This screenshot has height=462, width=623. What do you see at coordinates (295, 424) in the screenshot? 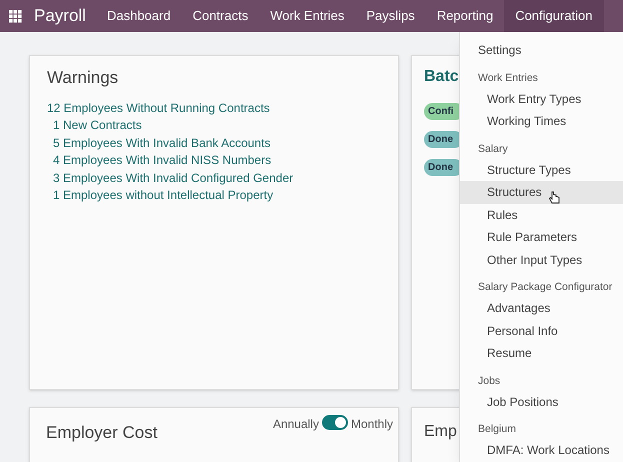
I see `toggle-label: Annually` at bounding box center [295, 424].